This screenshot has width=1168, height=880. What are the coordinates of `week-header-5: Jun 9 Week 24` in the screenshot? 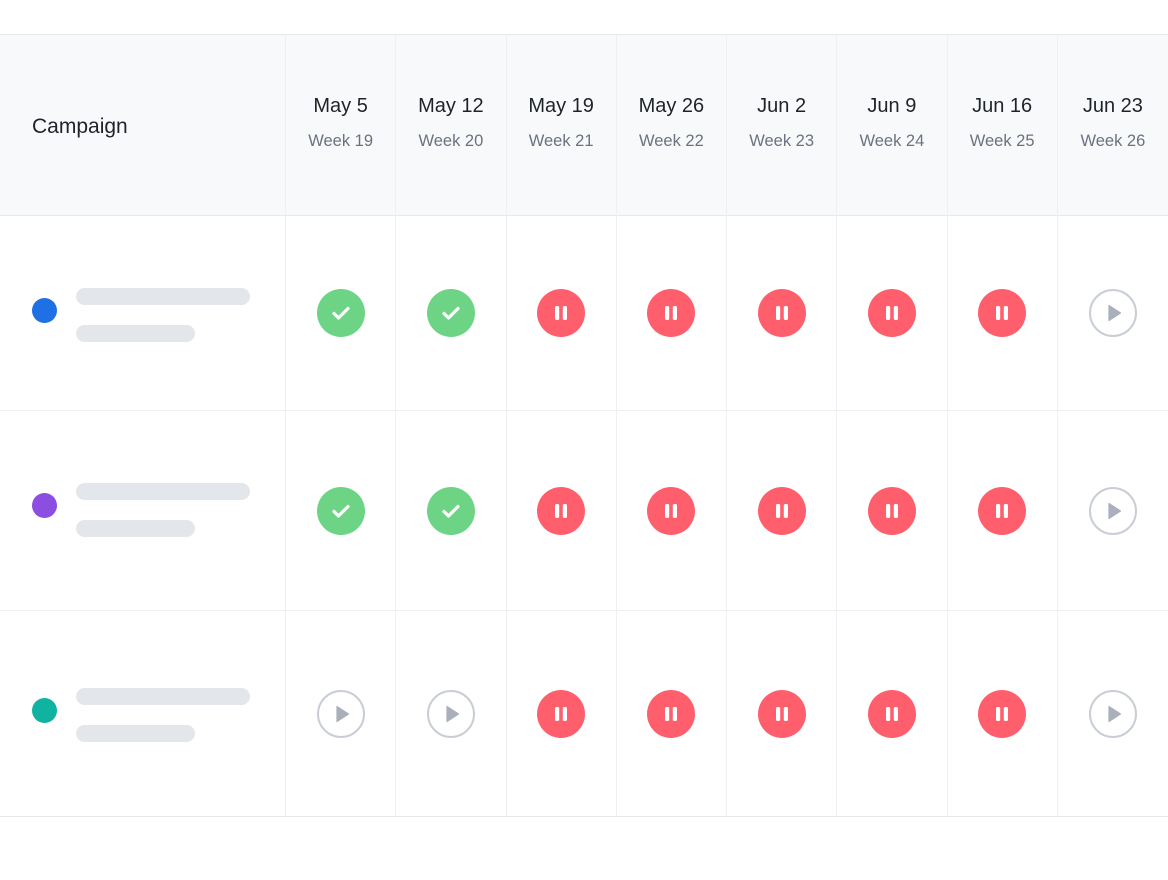 It's located at (892, 125).